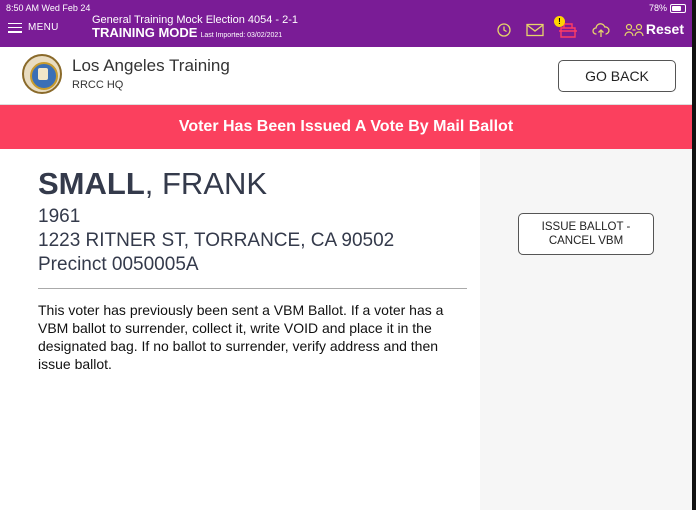 The height and width of the screenshot is (510, 696). I want to click on battery-percent: 78%, so click(657, 8).